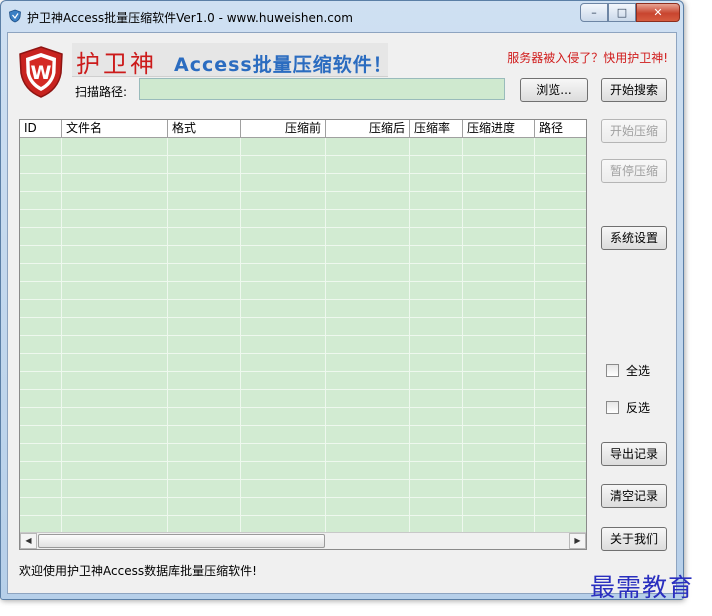  What do you see at coordinates (115, 129) in the screenshot?
I see `column-header-filename: 文件名` at bounding box center [115, 129].